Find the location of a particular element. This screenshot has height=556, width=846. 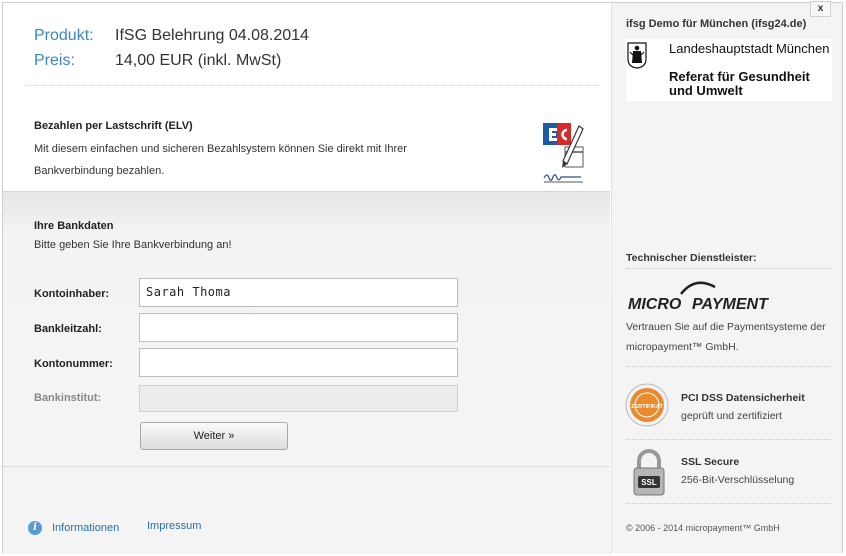

ssl-lock-icon: SSL is located at coordinates (649, 472).